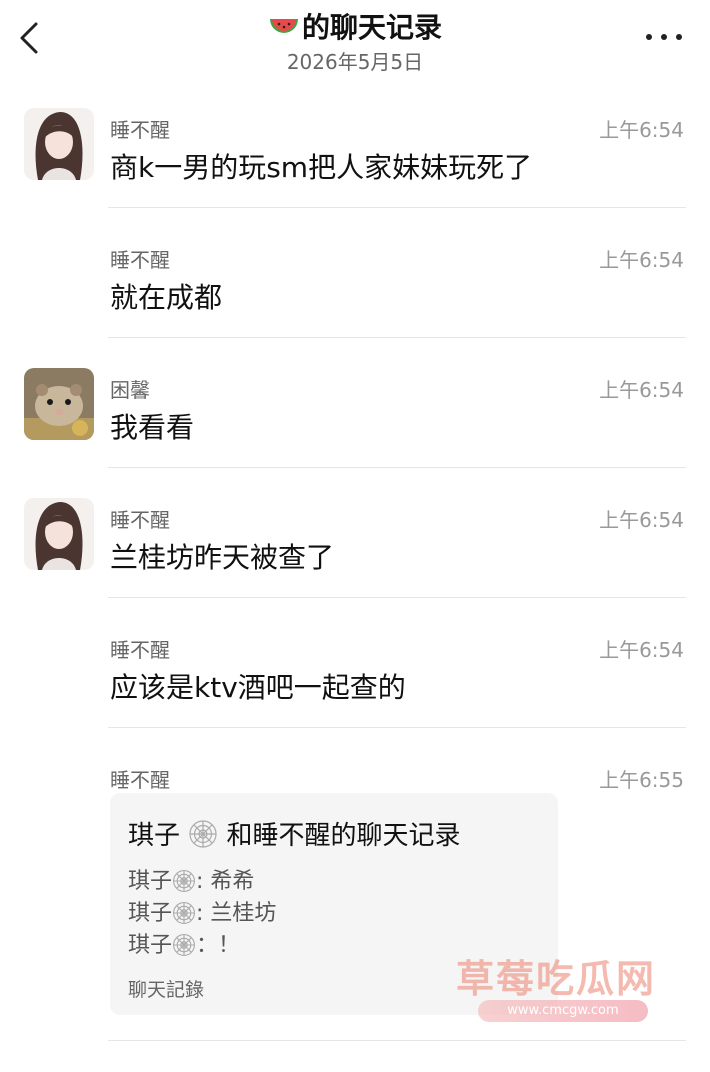  I want to click on page-title: 的聊天记录, so click(355, 26).